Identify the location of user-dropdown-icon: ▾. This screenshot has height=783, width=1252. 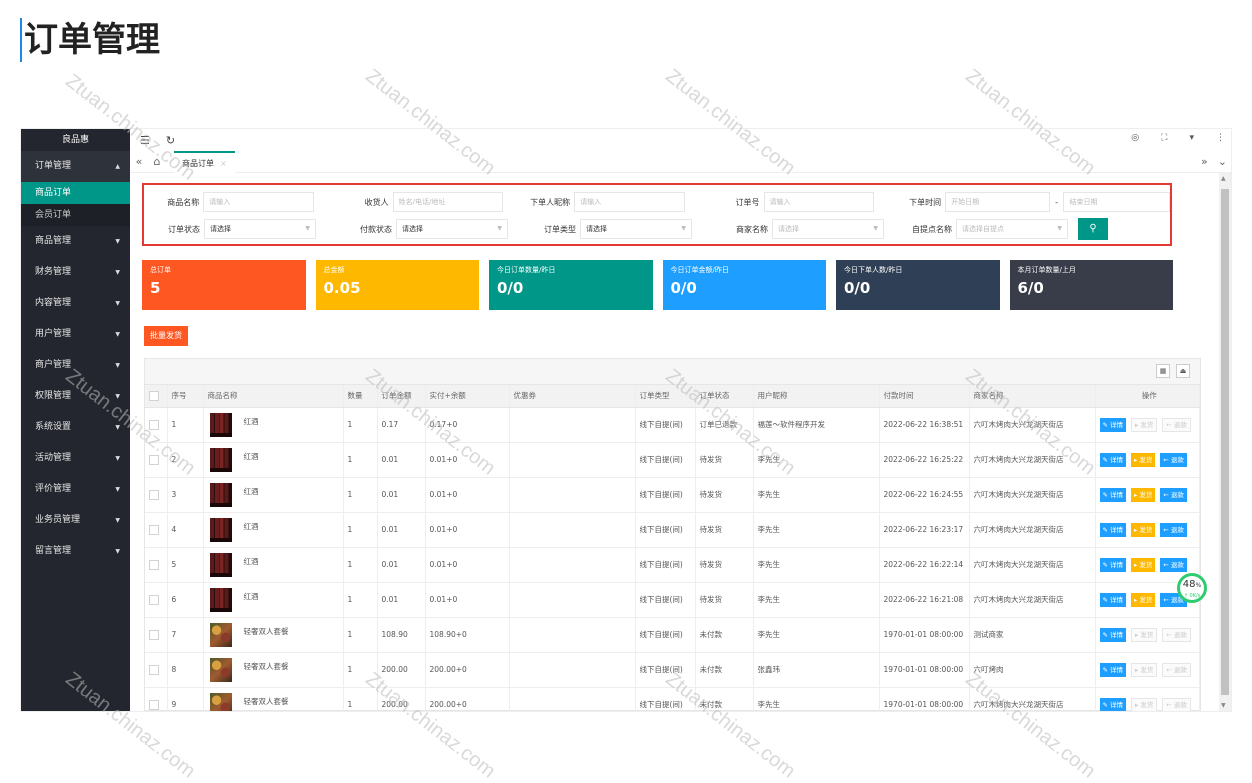
(1191, 138).